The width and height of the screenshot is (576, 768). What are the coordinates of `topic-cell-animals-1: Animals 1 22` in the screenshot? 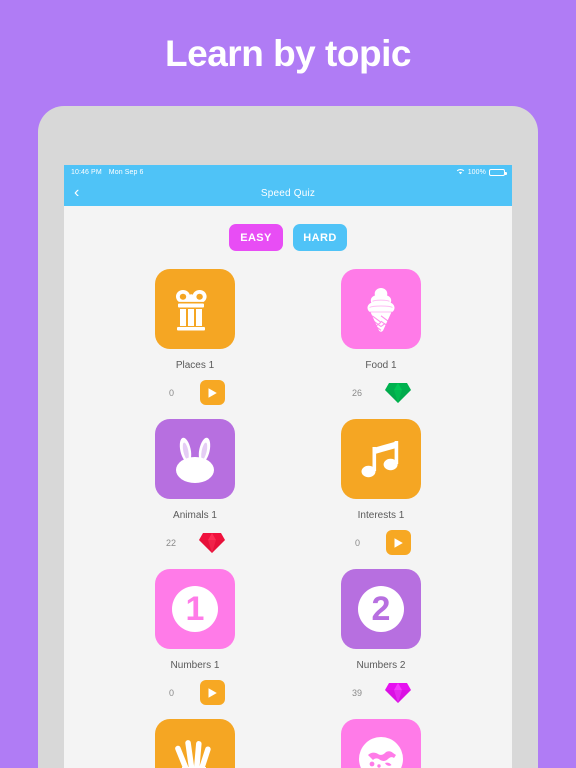 It's located at (195, 487).